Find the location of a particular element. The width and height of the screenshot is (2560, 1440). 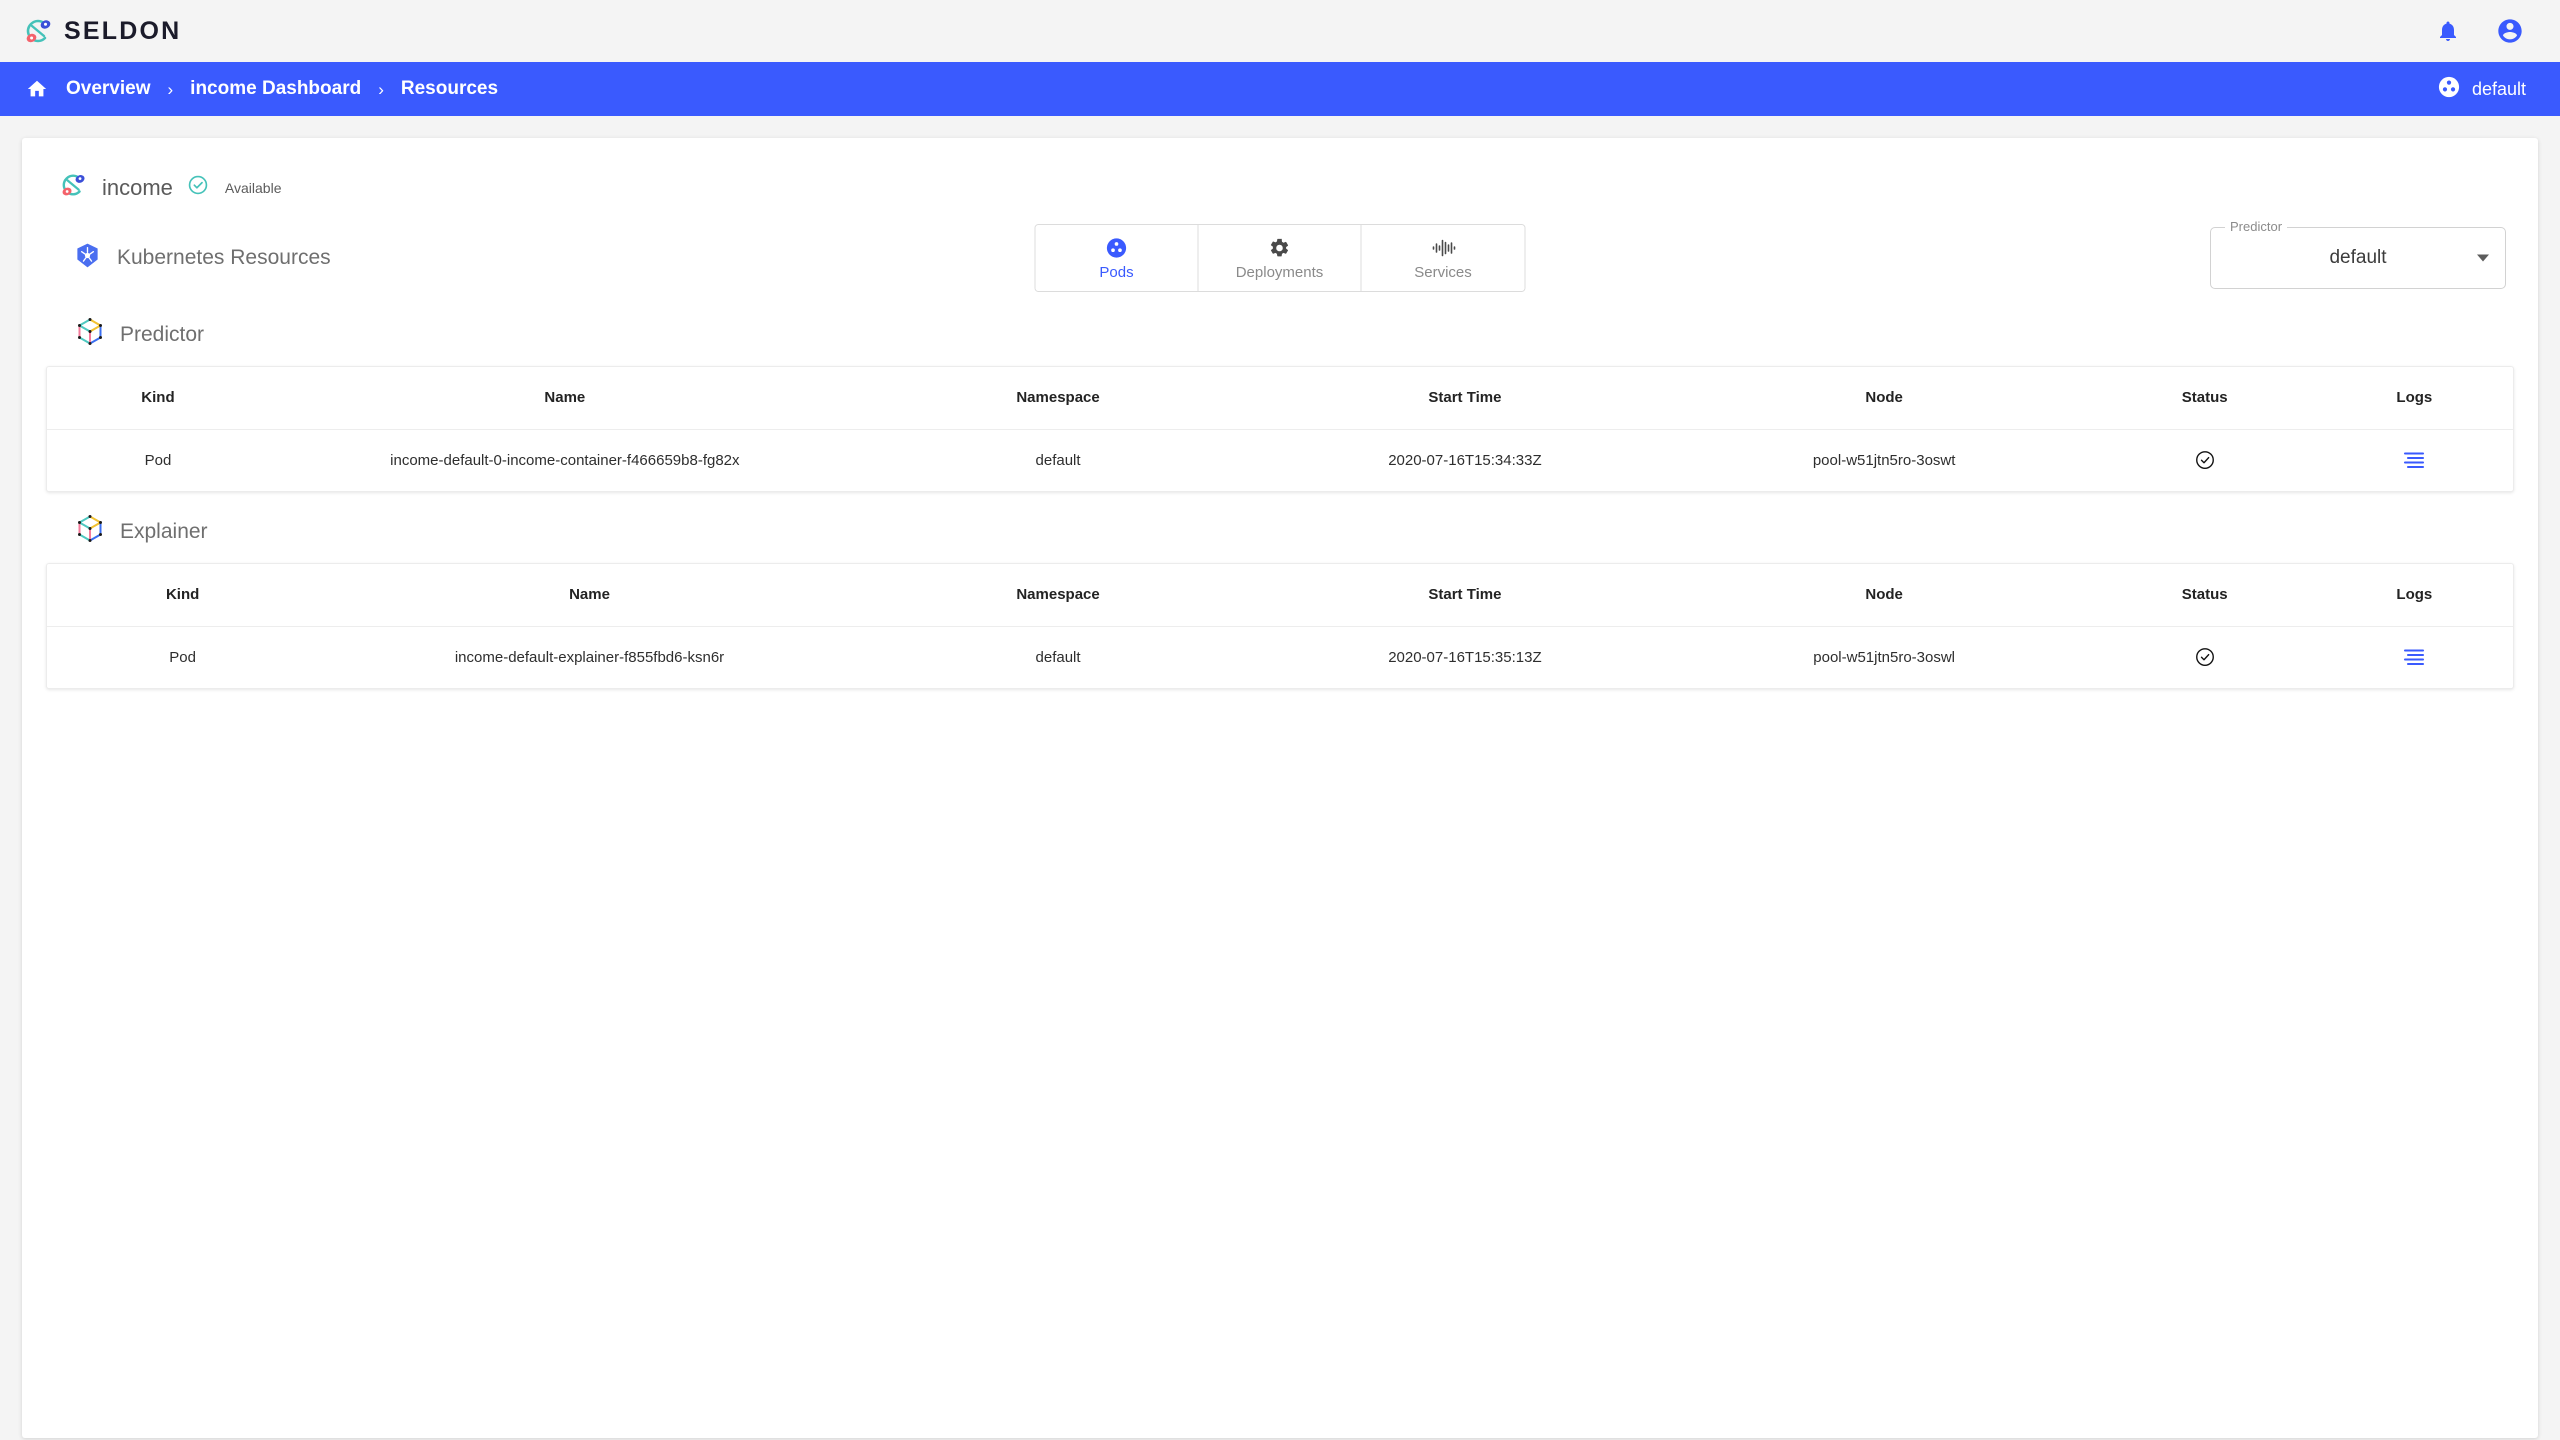

cell-node: pool-w51jtn5ro-3oswl is located at coordinates (1884, 657).